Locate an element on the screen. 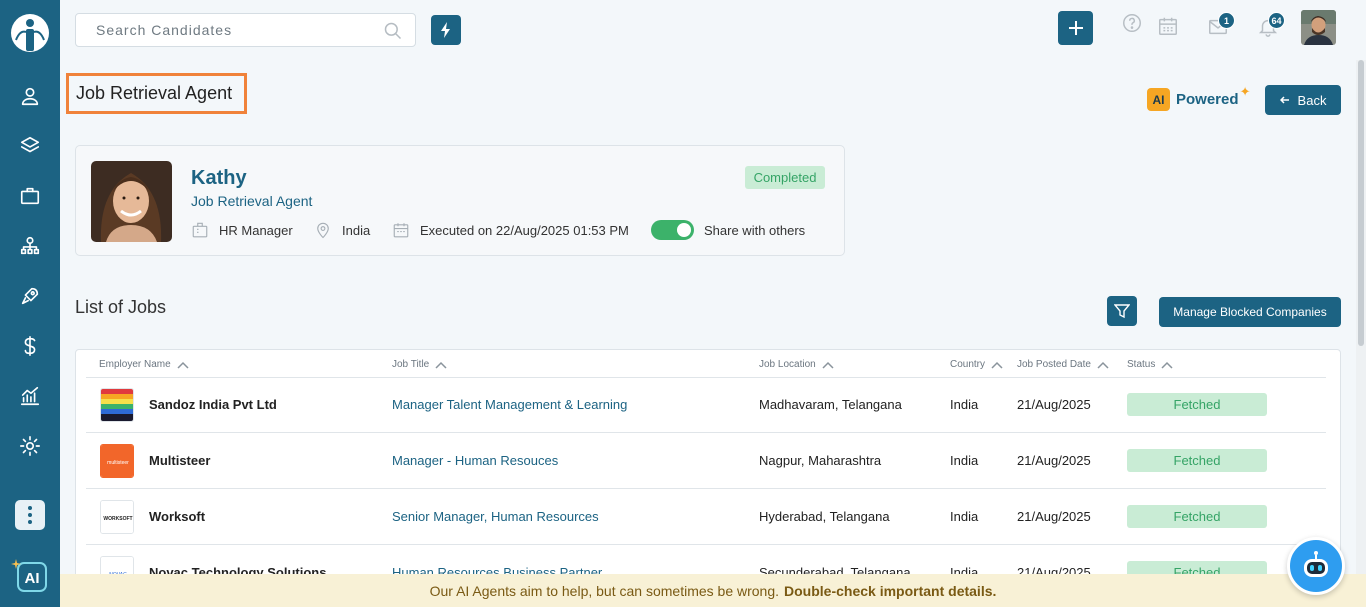 The width and height of the screenshot is (1366, 607). employer-name: Multisteer is located at coordinates (180, 460).